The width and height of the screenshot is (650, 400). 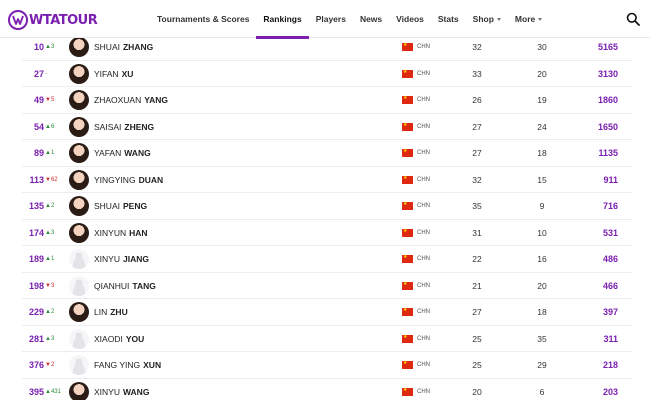 What do you see at coordinates (138, 47) in the screenshot?
I see `player-last-name: ZHANG` at bounding box center [138, 47].